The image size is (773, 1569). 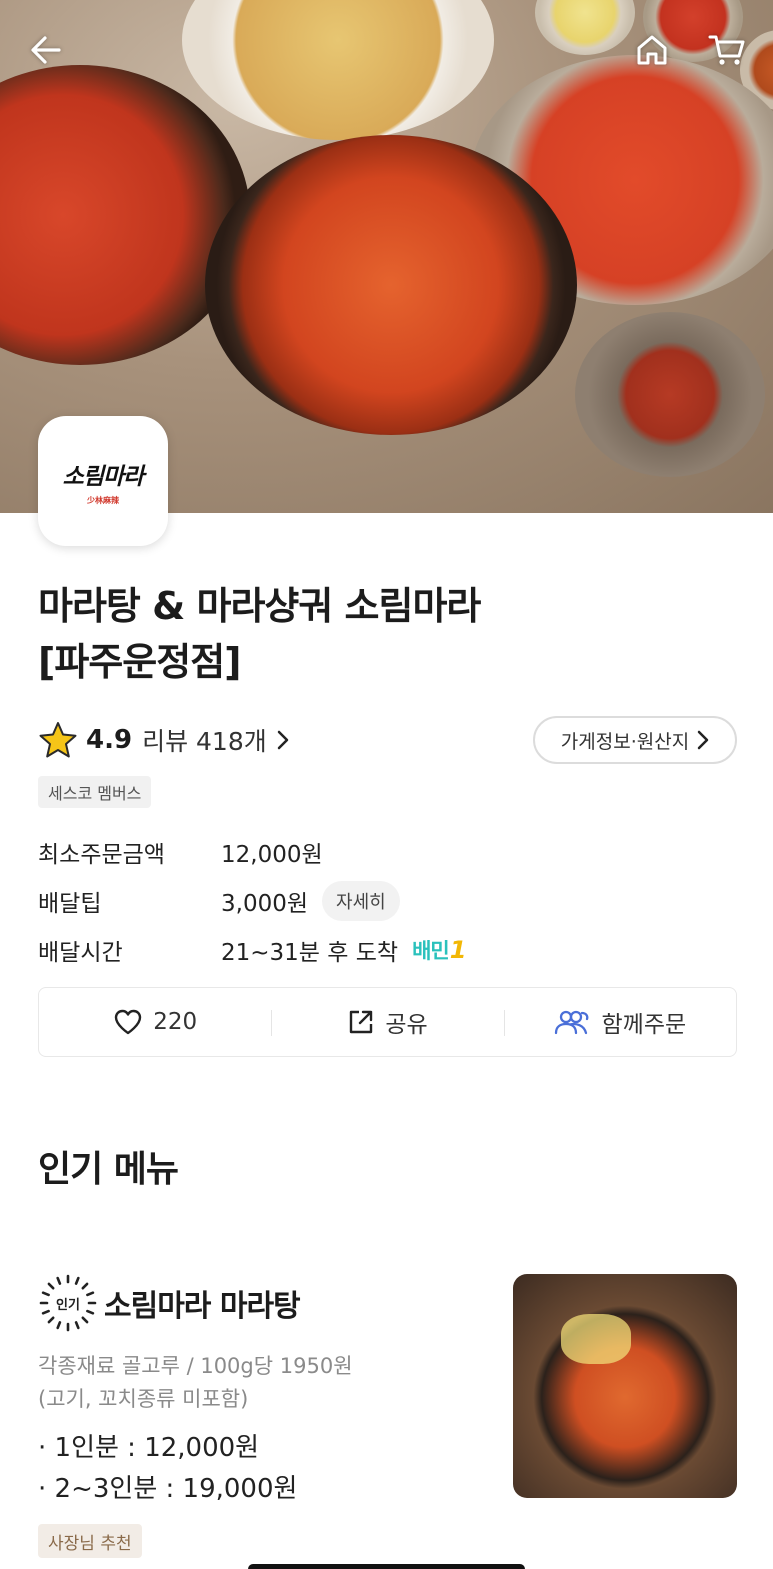 What do you see at coordinates (143, 1399) in the screenshot?
I see `menu-item-desc-line2: (고기, 꼬치종류 미포함)` at bounding box center [143, 1399].